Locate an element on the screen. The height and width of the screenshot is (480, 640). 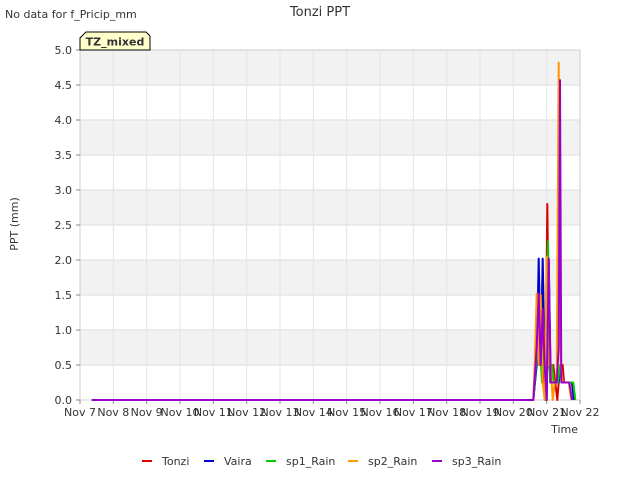
legend-item: sp1_Rain is located at coordinates (300, 461).